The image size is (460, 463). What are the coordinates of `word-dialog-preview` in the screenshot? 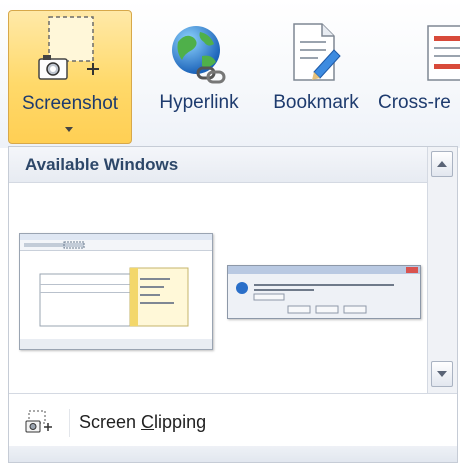 It's located at (324, 290).